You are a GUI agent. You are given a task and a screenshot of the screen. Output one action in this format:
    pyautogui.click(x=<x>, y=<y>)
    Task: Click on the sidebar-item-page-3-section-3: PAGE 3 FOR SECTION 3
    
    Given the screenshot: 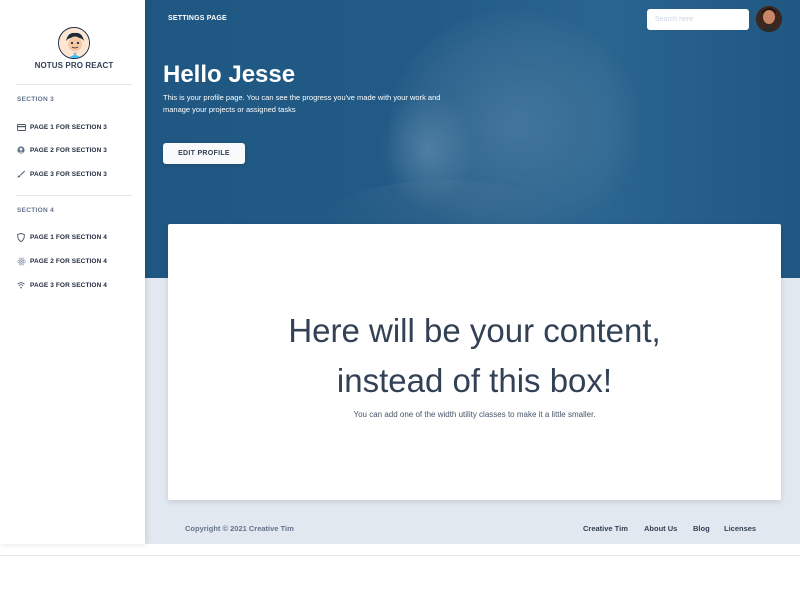 What is the action you would take?
    pyautogui.click(x=61, y=174)
    